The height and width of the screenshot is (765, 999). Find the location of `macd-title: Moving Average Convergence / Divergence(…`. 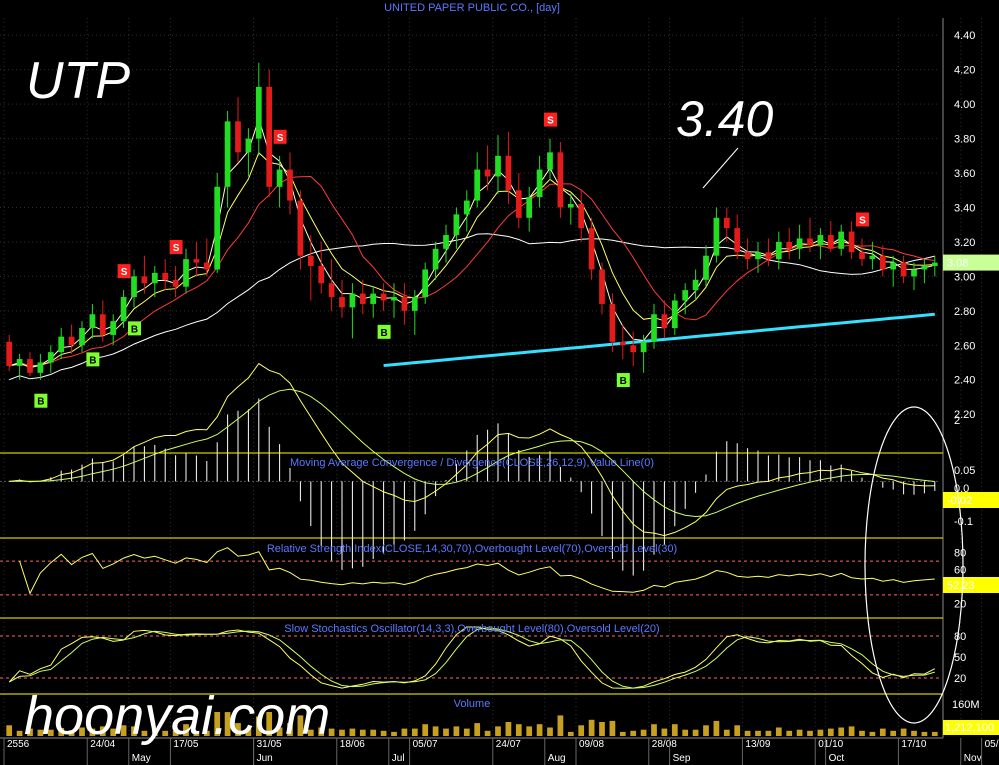

macd-title: Moving Average Convergence / Divergence(… is located at coordinates (472, 463).